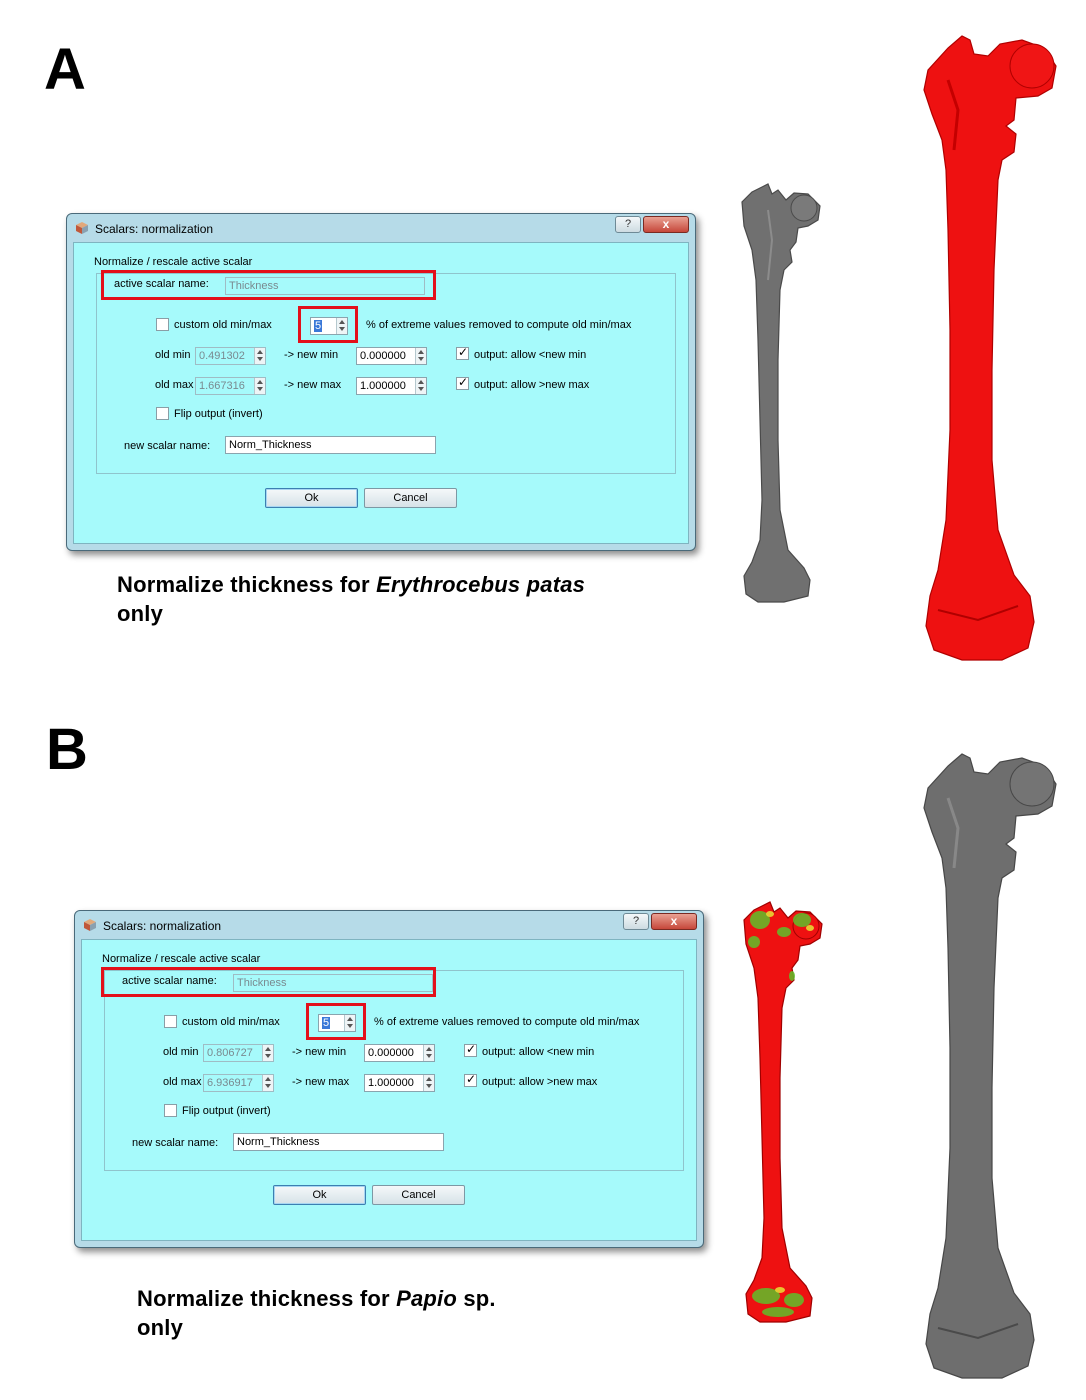 This screenshot has width=1086, height=1400. Describe the element at coordinates (476, 1298) in the screenshot. I see `caption-suffix: sp.` at that location.